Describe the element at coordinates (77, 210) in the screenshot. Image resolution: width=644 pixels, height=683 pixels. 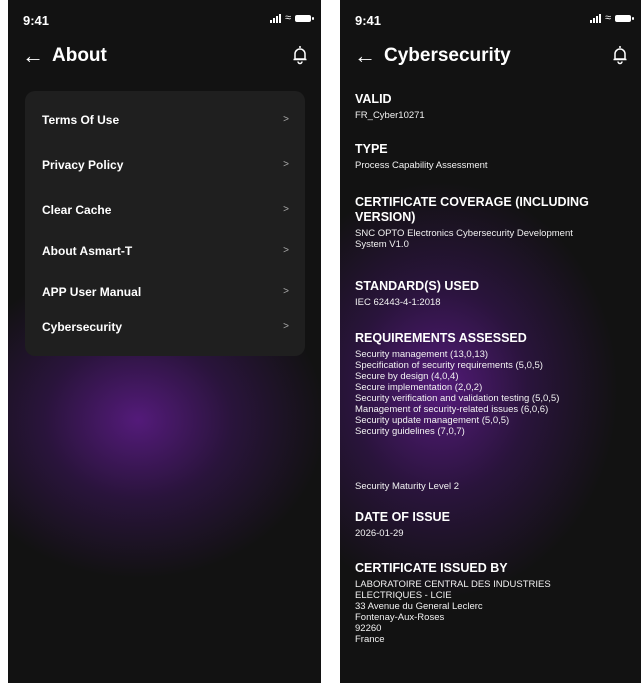
I see `menu-item-label: Clear Cache` at that location.